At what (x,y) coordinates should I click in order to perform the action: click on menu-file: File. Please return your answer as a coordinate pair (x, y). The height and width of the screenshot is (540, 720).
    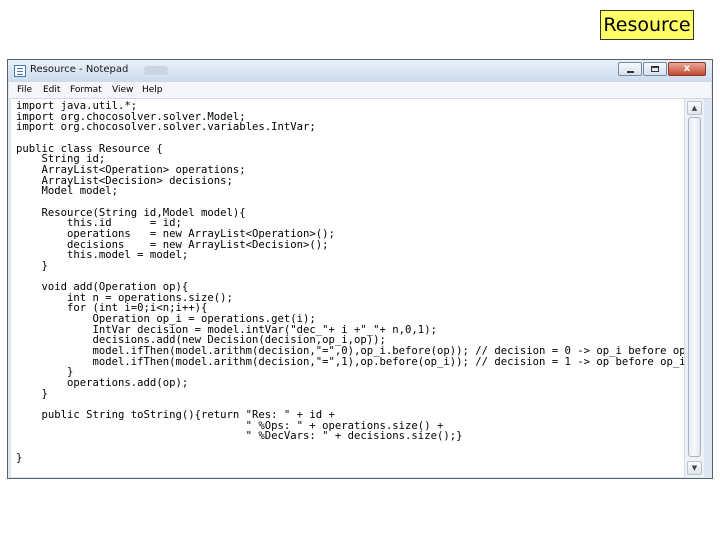
    Looking at the image, I should click on (24, 90).